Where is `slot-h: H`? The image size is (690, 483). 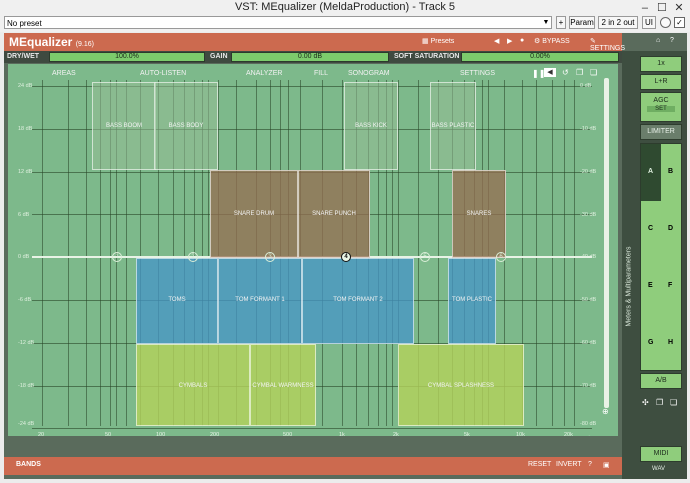
slot-h: H is located at coordinates (670, 342).